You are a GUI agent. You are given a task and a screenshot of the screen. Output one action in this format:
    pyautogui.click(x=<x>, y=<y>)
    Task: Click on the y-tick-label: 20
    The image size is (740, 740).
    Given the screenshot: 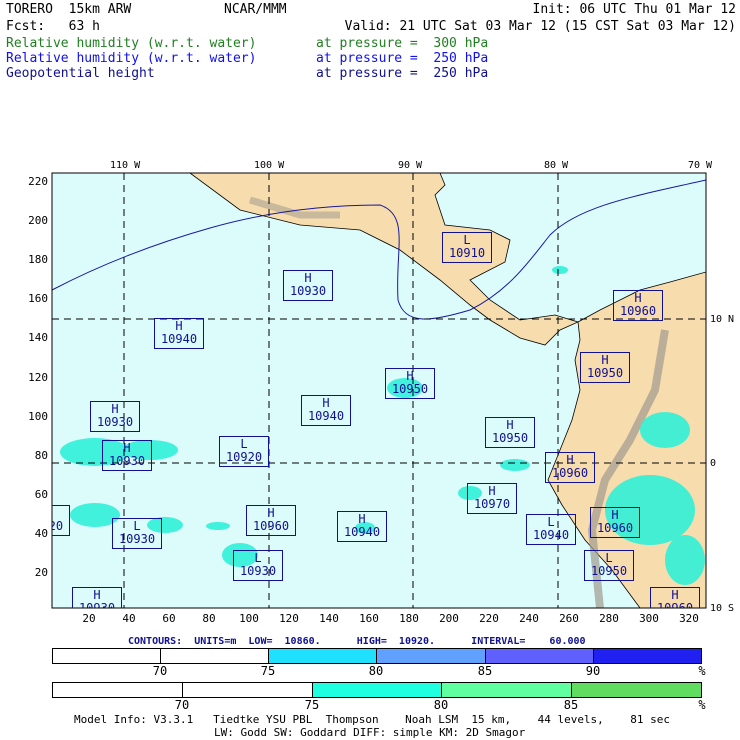 What is the action you would take?
    pyautogui.click(x=41, y=572)
    